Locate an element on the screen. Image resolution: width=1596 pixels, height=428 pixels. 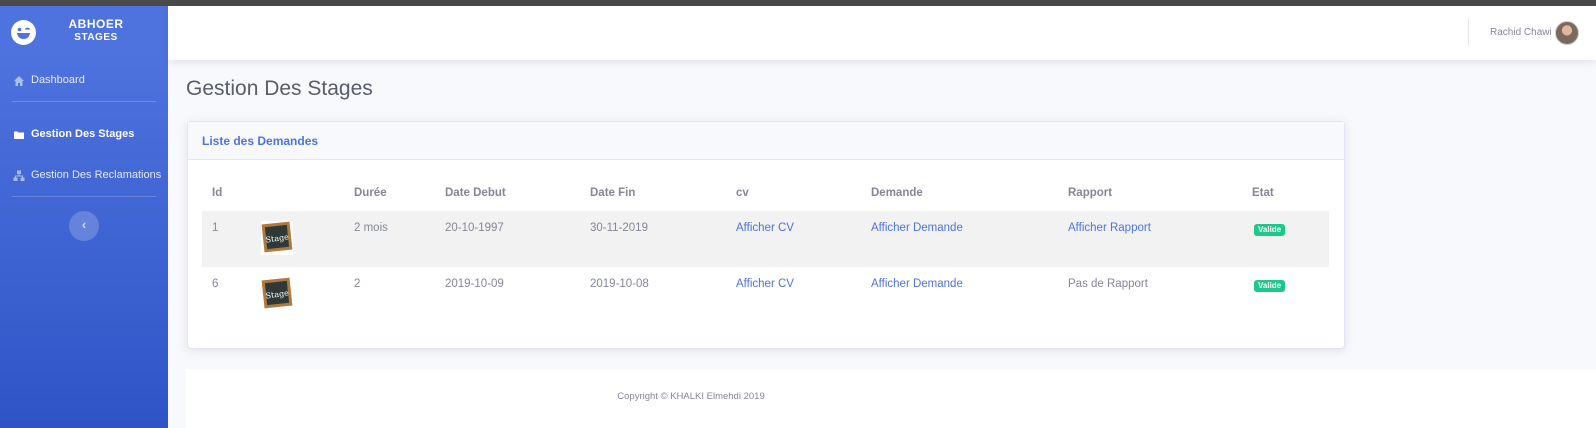
sidebar-item-reclamations: Gestion Des Reclamations is located at coordinates (84, 176).